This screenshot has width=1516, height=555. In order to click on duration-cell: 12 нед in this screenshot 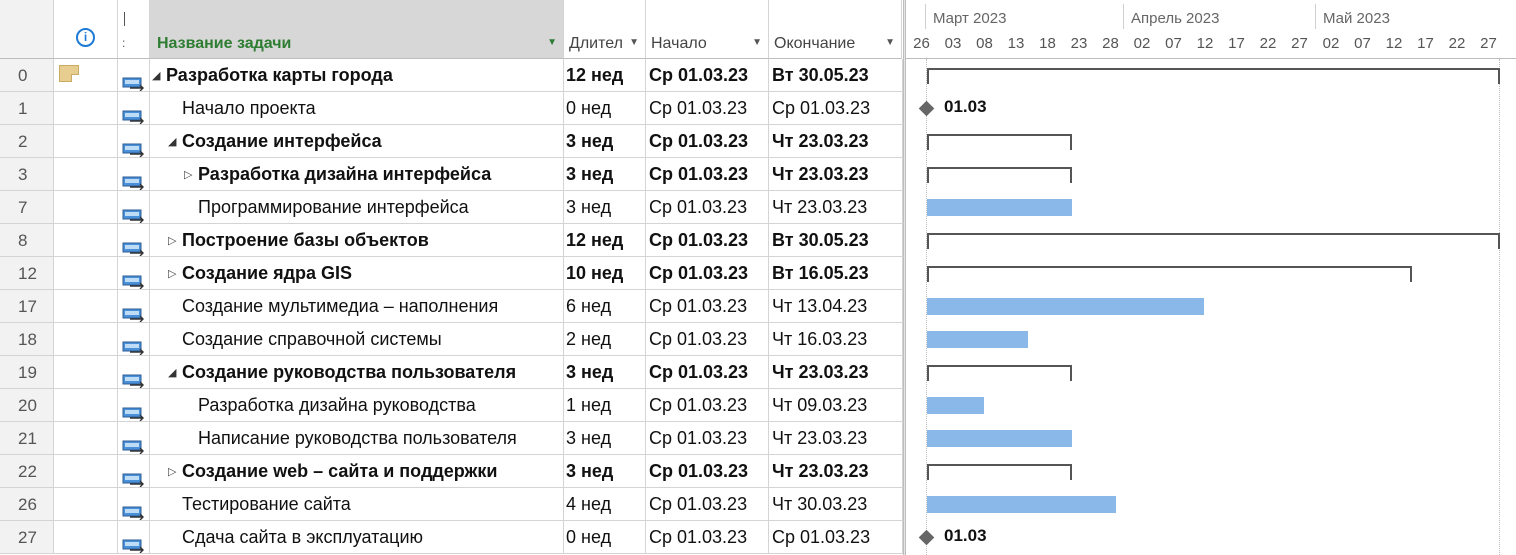, I will do `click(605, 75)`.